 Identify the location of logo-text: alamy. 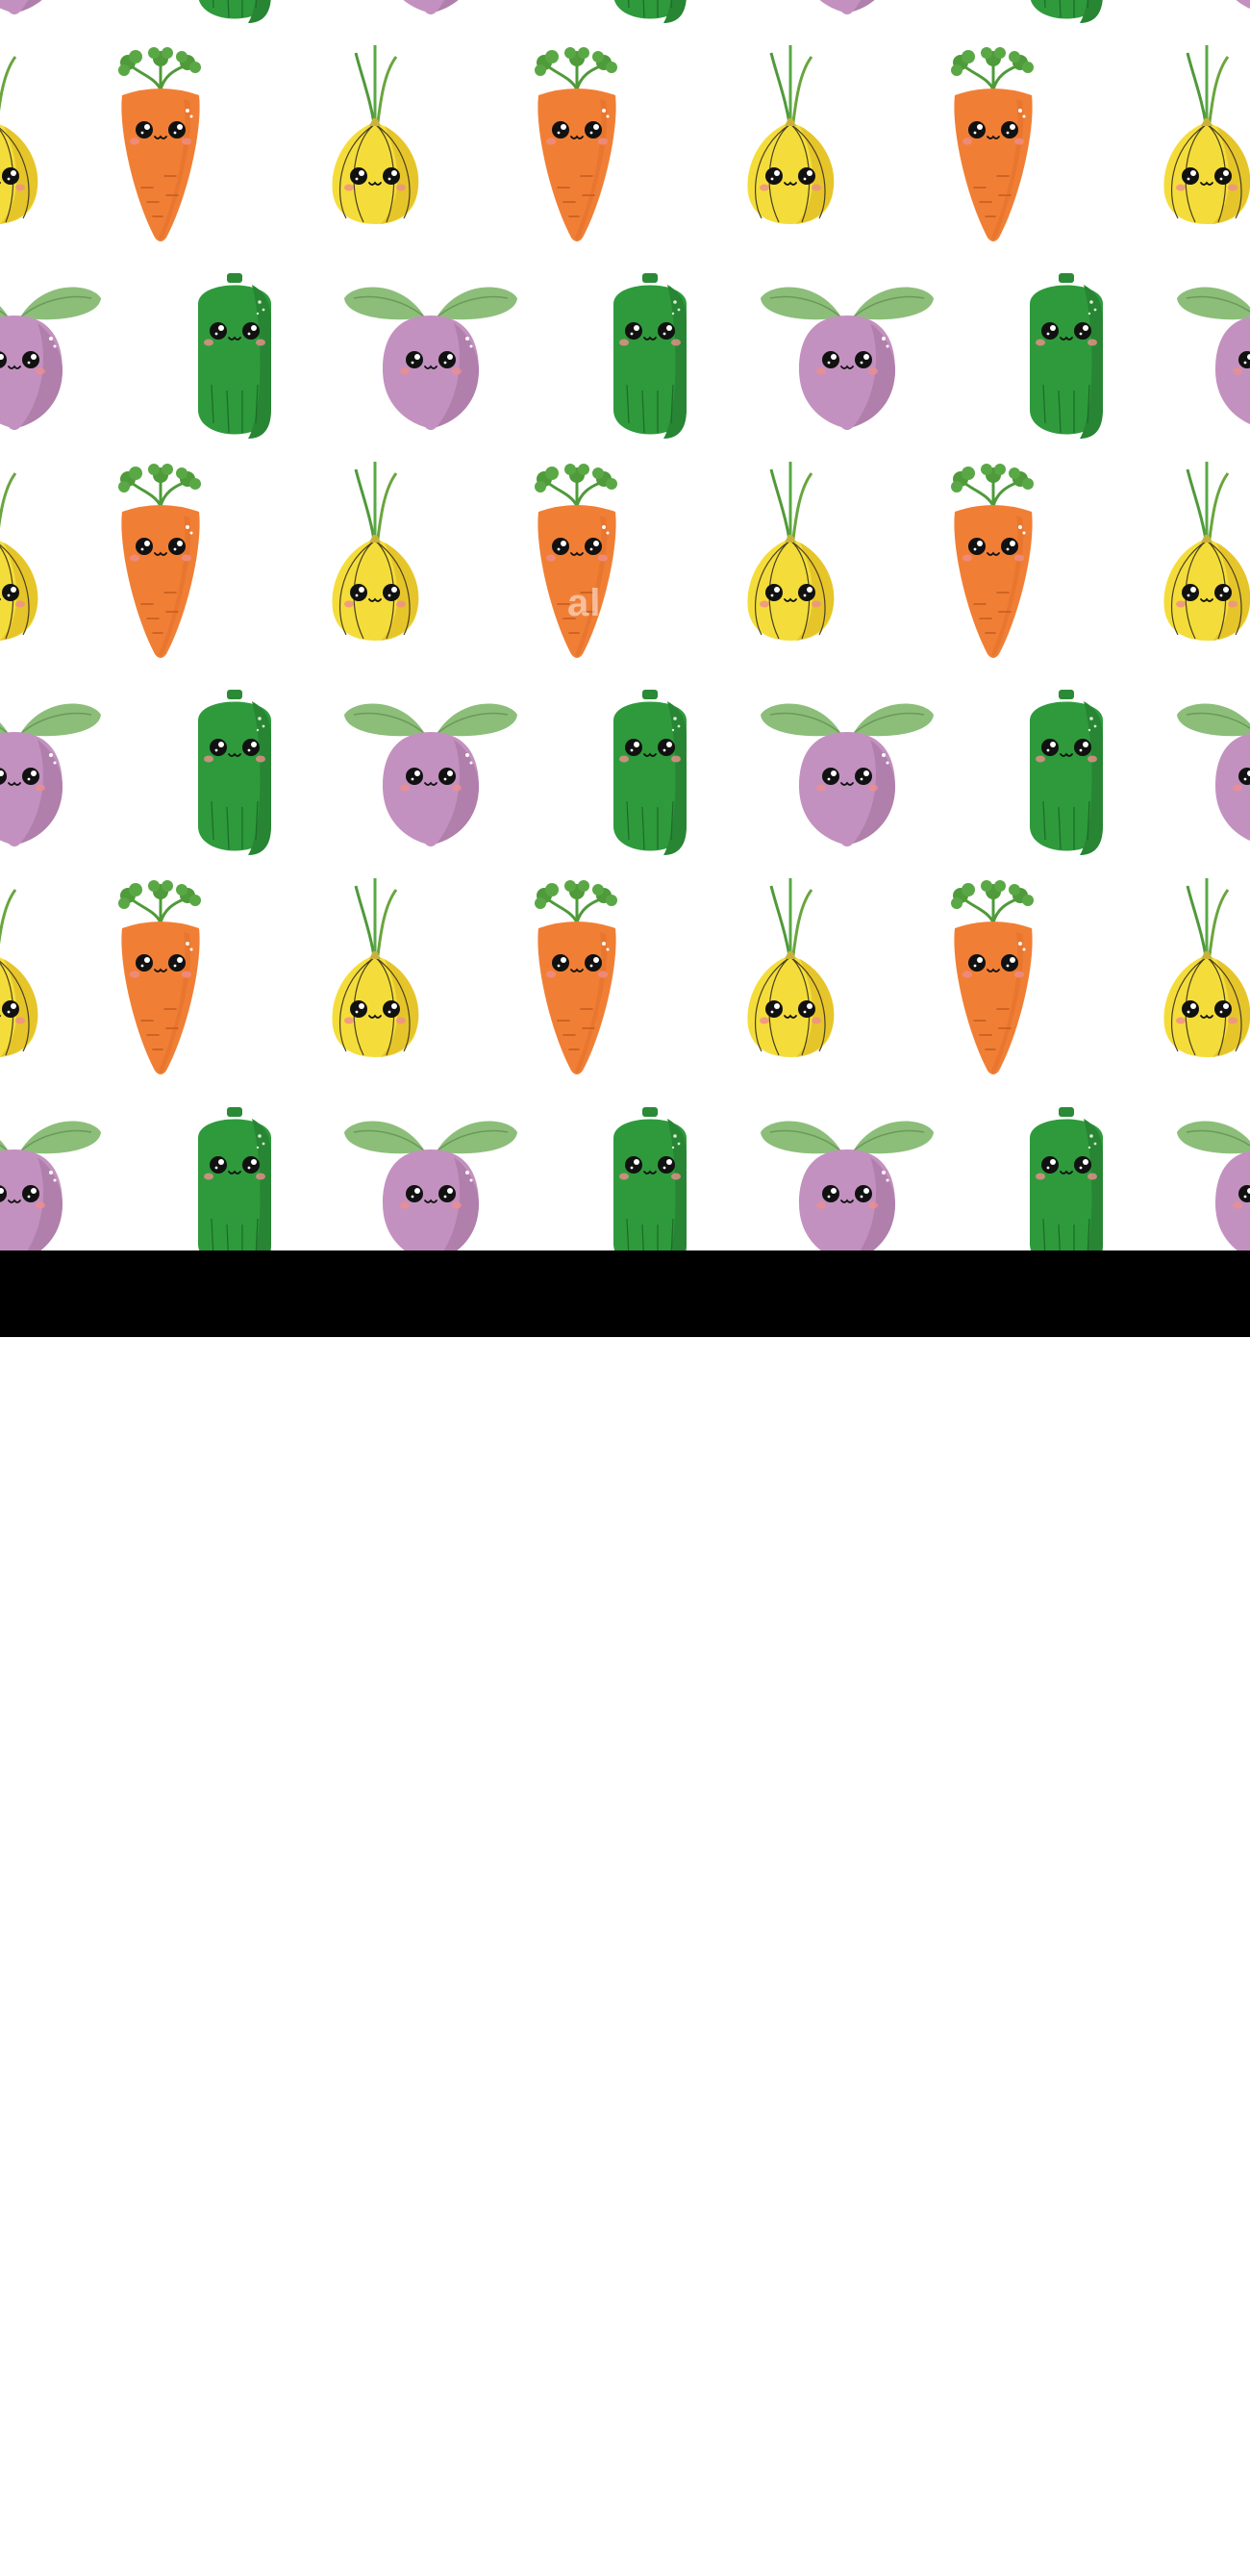
(83, 2544).